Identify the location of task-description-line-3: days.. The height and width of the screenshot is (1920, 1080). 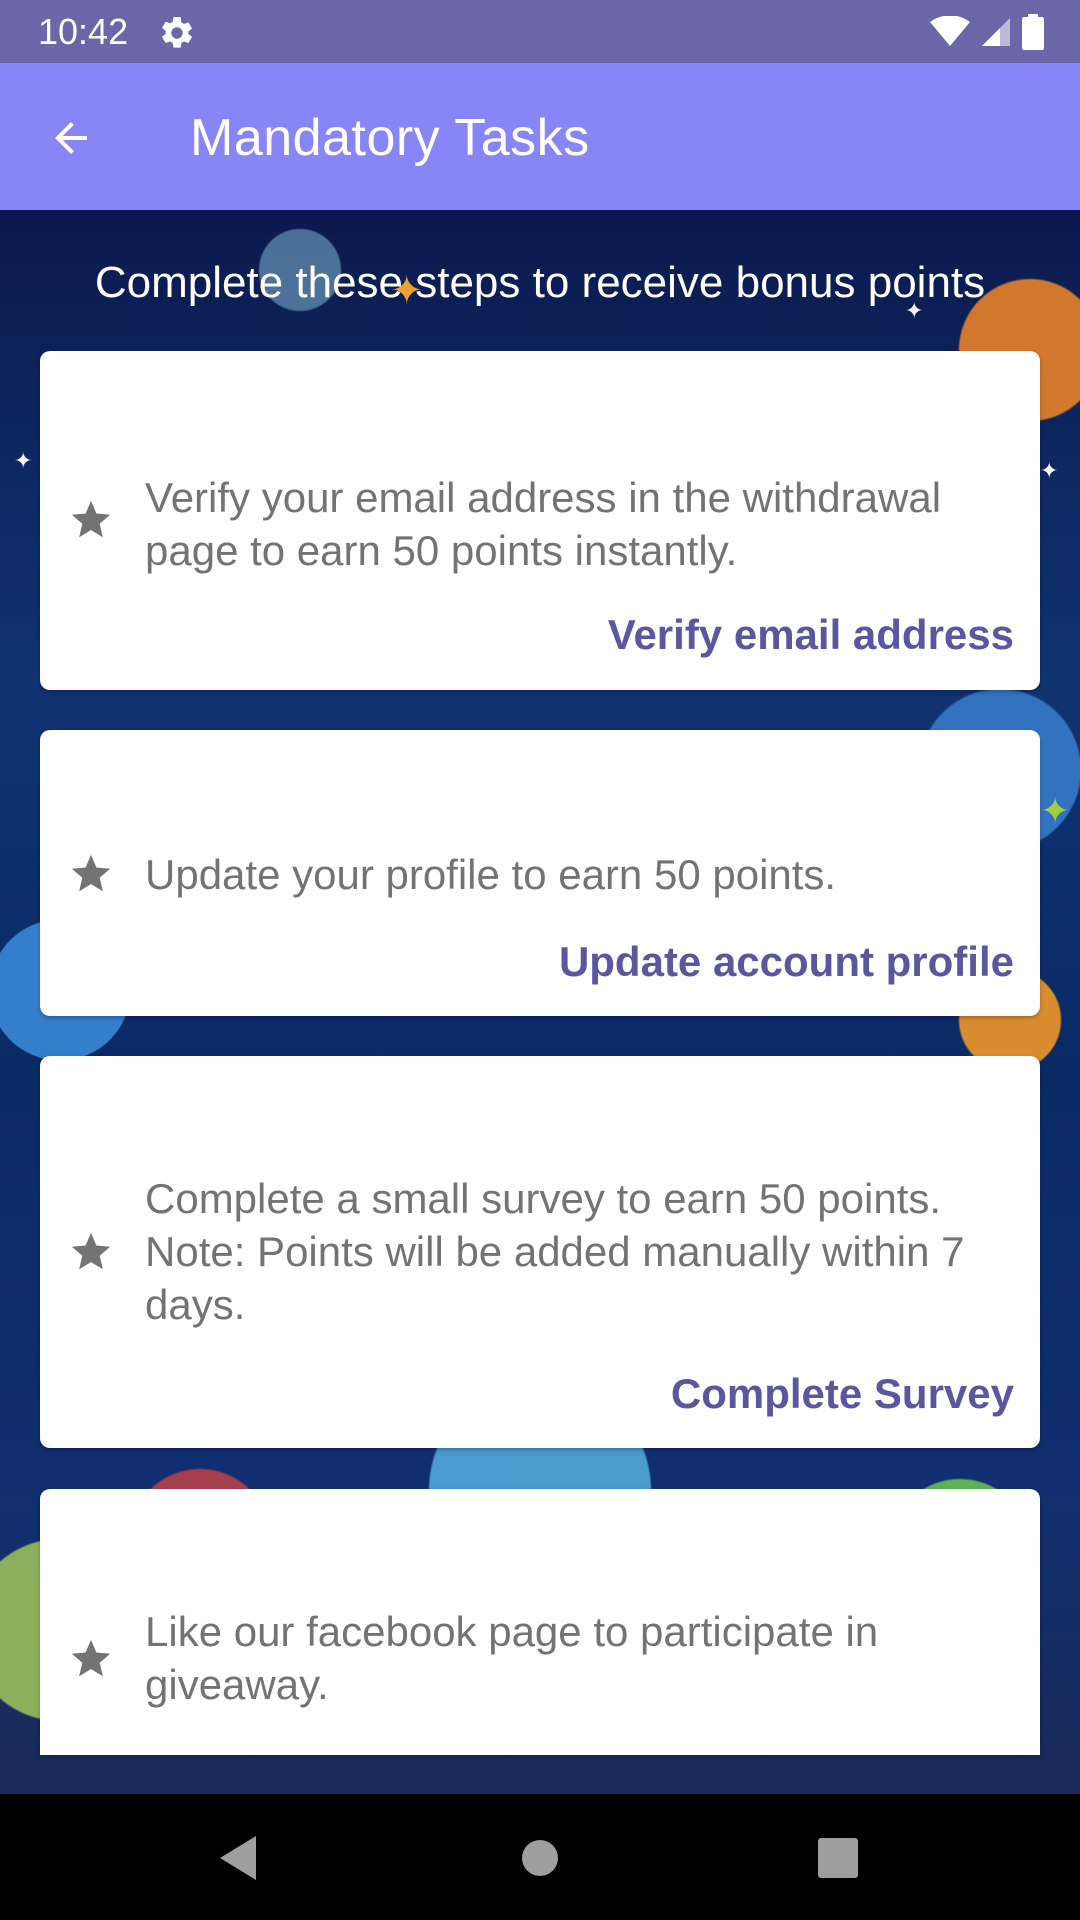
(195, 1304).